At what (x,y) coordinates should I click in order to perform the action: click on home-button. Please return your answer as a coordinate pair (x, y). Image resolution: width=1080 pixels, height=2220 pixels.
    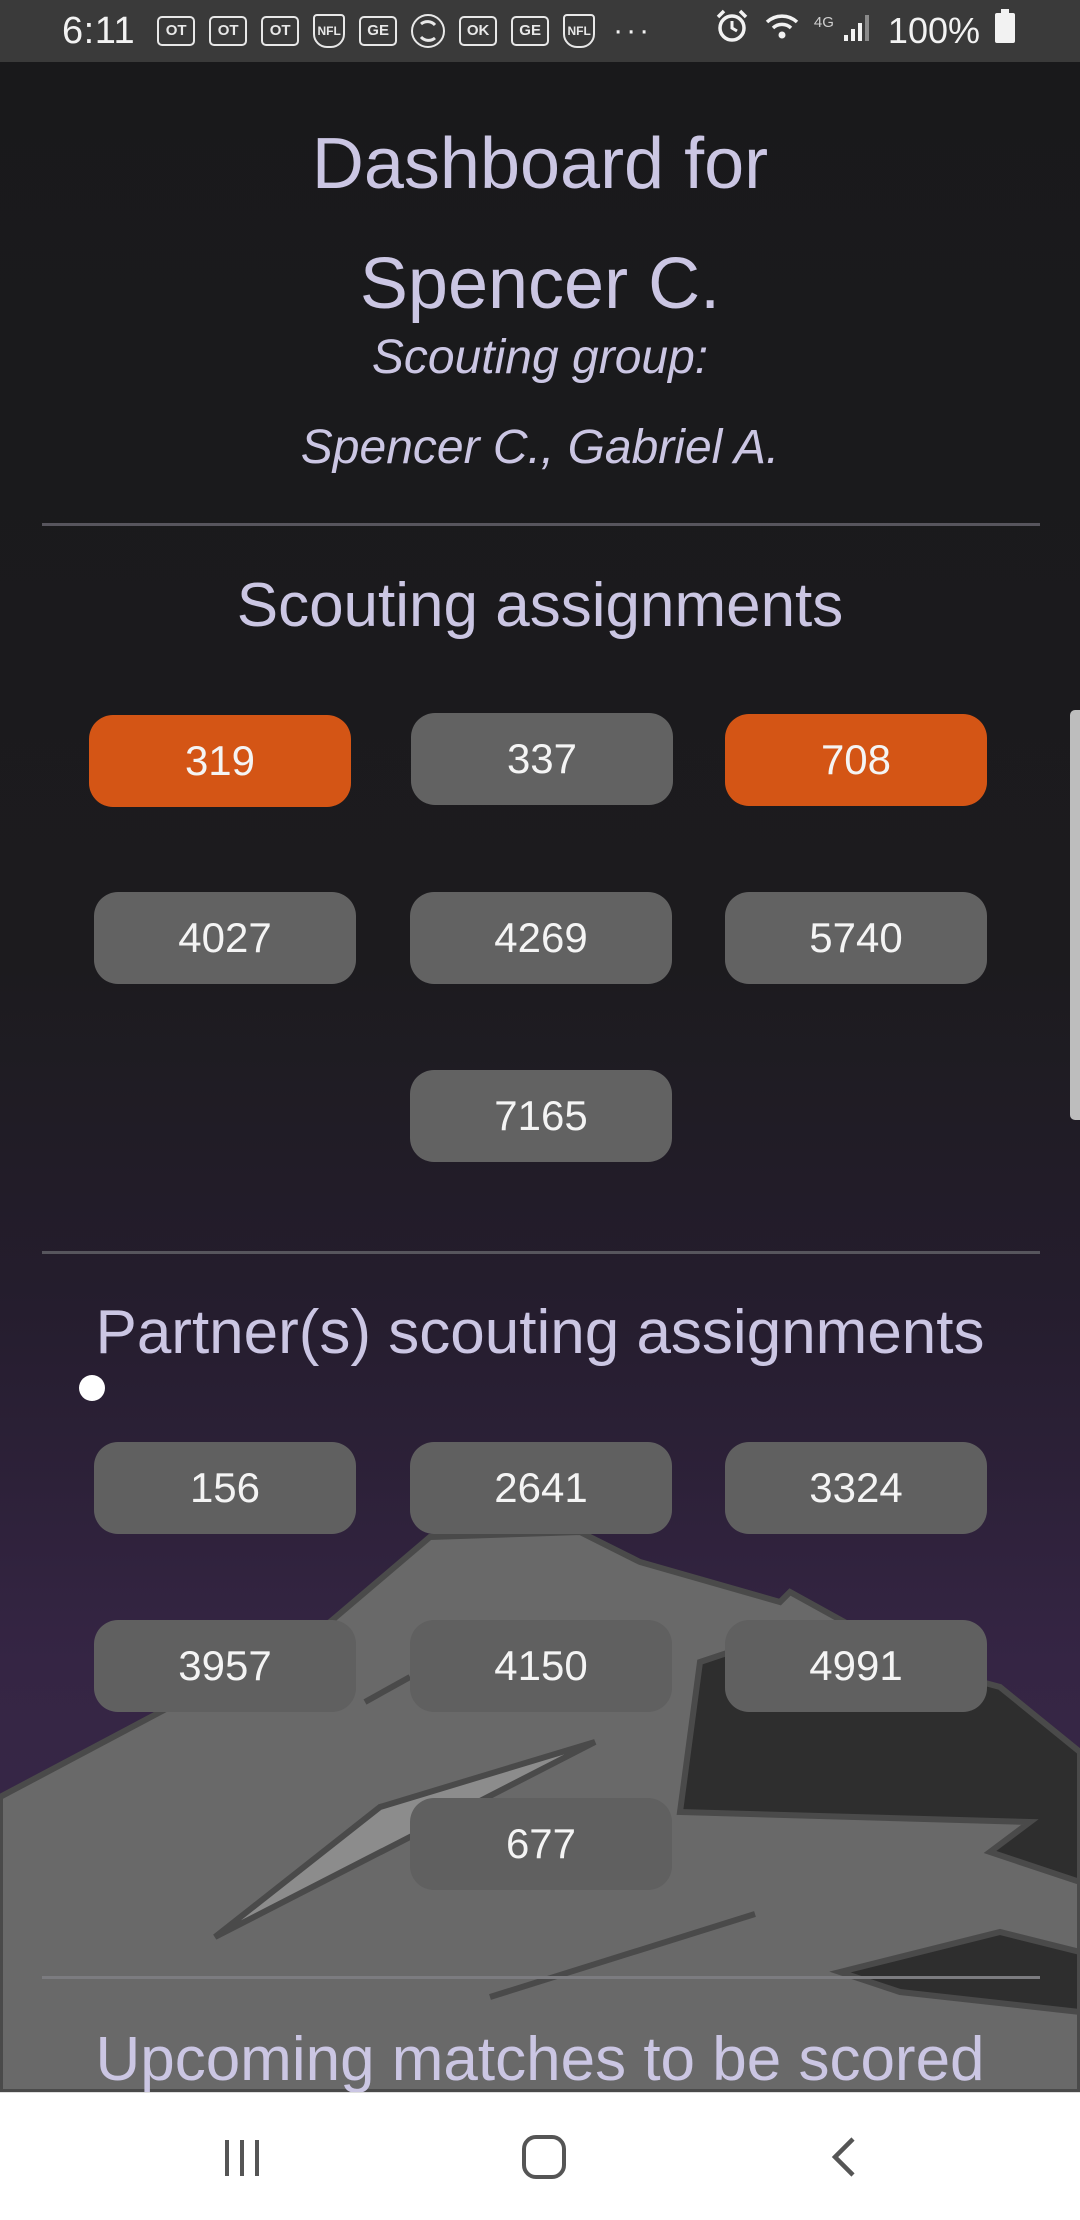
    Looking at the image, I should click on (544, 2156).